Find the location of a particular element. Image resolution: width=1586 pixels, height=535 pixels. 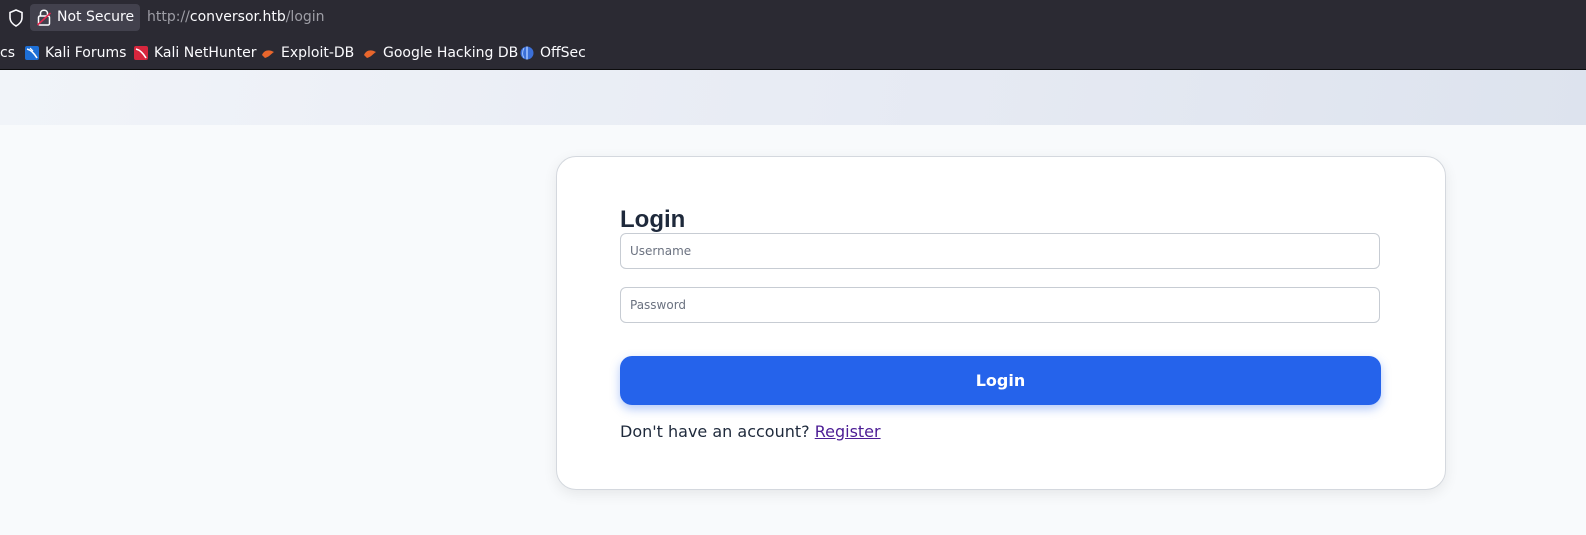

register-prompt-line: Don't have an account? Register is located at coordinates (750, 432).